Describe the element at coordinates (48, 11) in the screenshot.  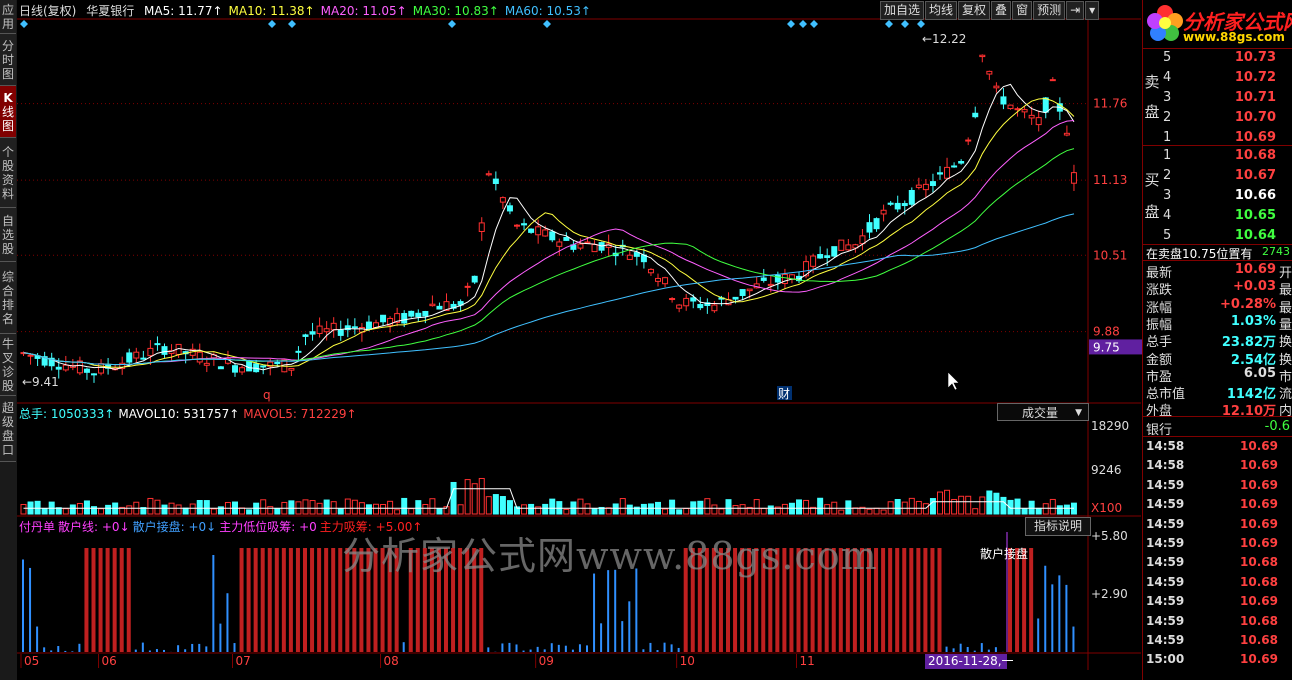
I see `period-label: 日线(复权)` at that location.